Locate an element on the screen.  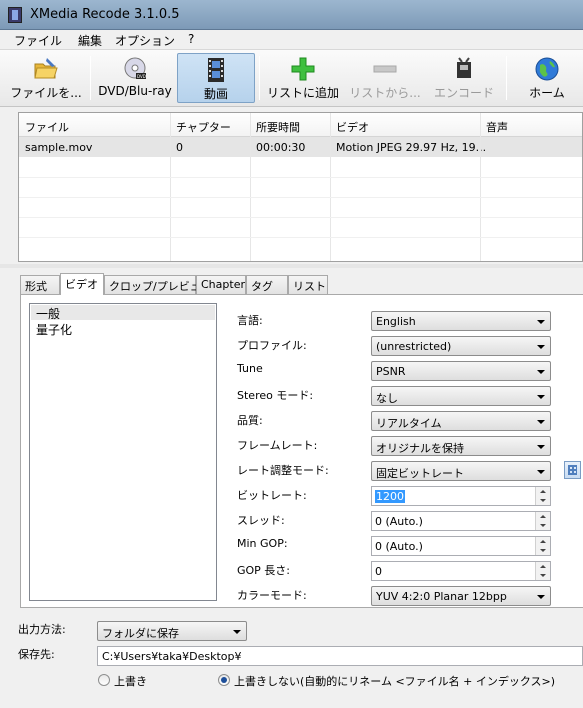
color-mode-value: YUV 4:2:0 Planar 12bpp is located at coordinates (441, 596).